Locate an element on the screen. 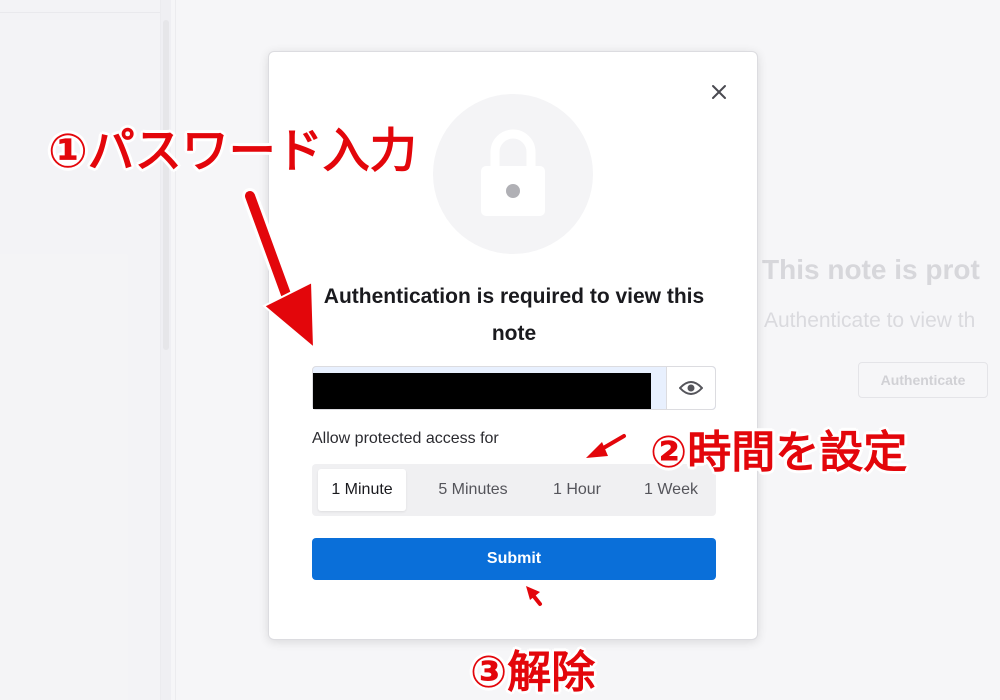 This screenshot has width=1000, height=700. annotation-step3: ③解除 is located at coordinates (533, 672).